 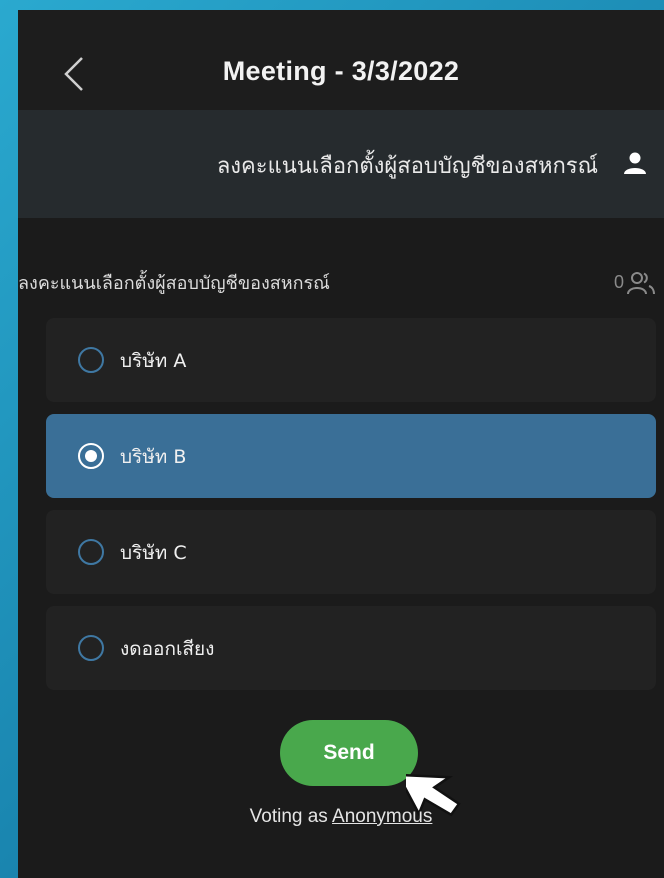 I want to click on question-row: ลงคะแนนเลือกตั้งผู้สอบบัญชีของสหกรณ์ 0, so click(x=341, y=282).